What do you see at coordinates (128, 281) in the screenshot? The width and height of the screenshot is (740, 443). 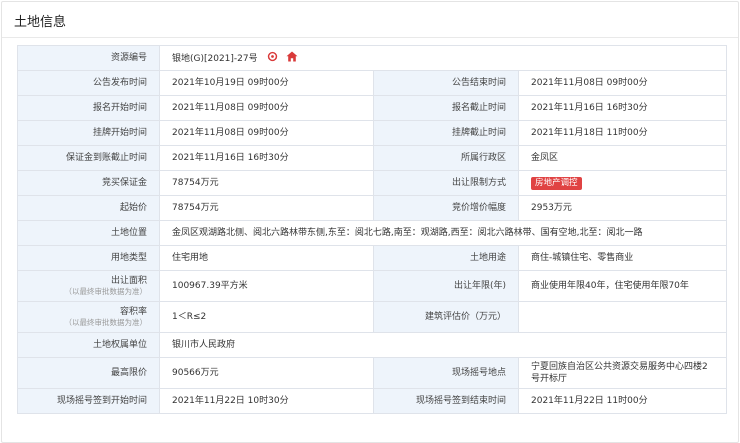 I see `area-label: 出让面积` at bounding box center [128, 281].